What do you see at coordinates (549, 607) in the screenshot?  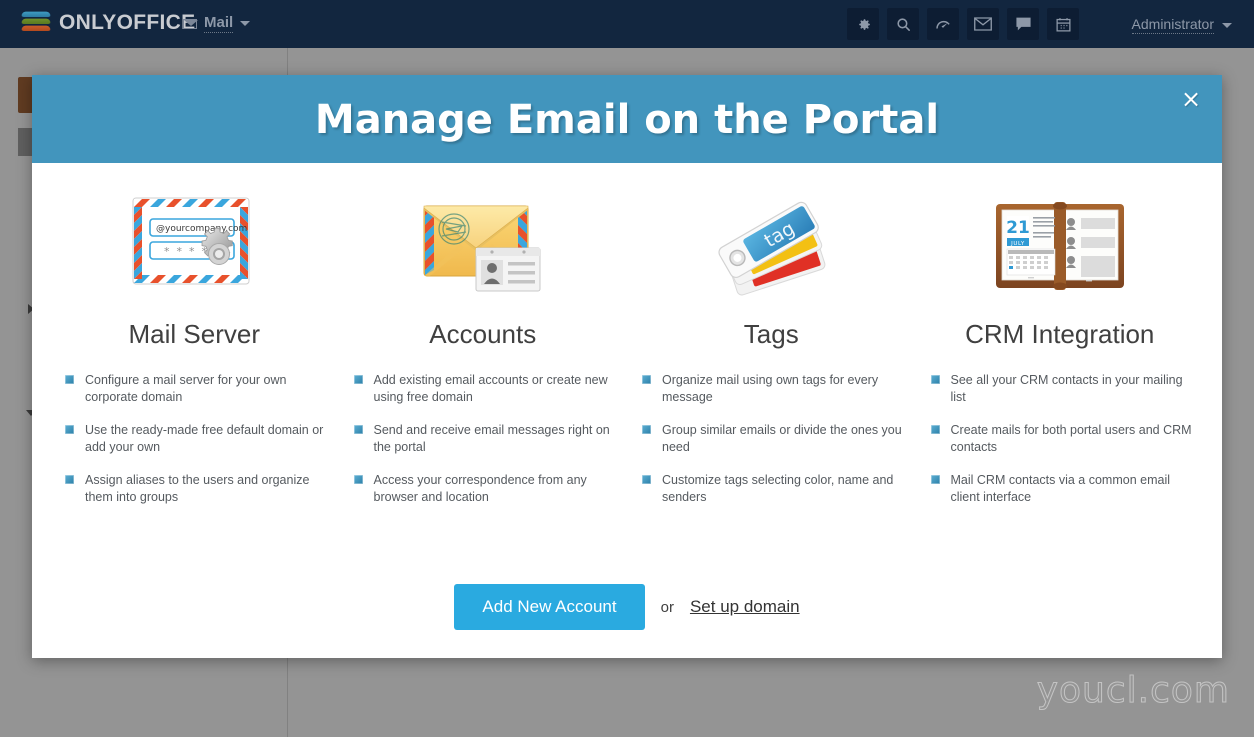 I see `add-new-account-button: Add New Account` at bounding box center [549, 607].